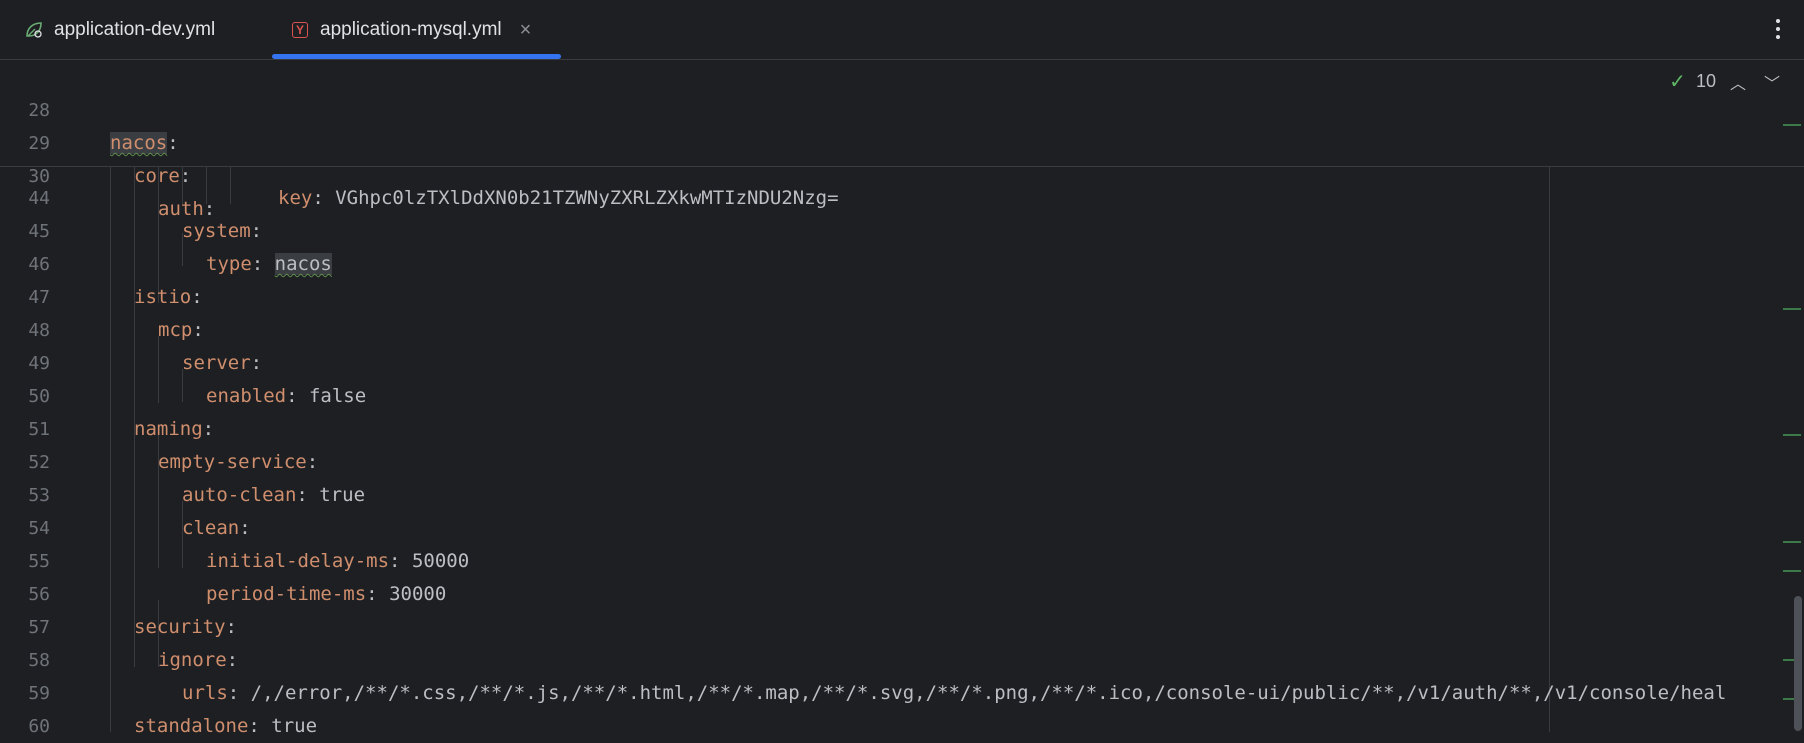 The height and width of the screenshot is (743, 1804). Describe the element at coordinates (39, 176) in the screenshot. I see `line-number: 30` at that location.